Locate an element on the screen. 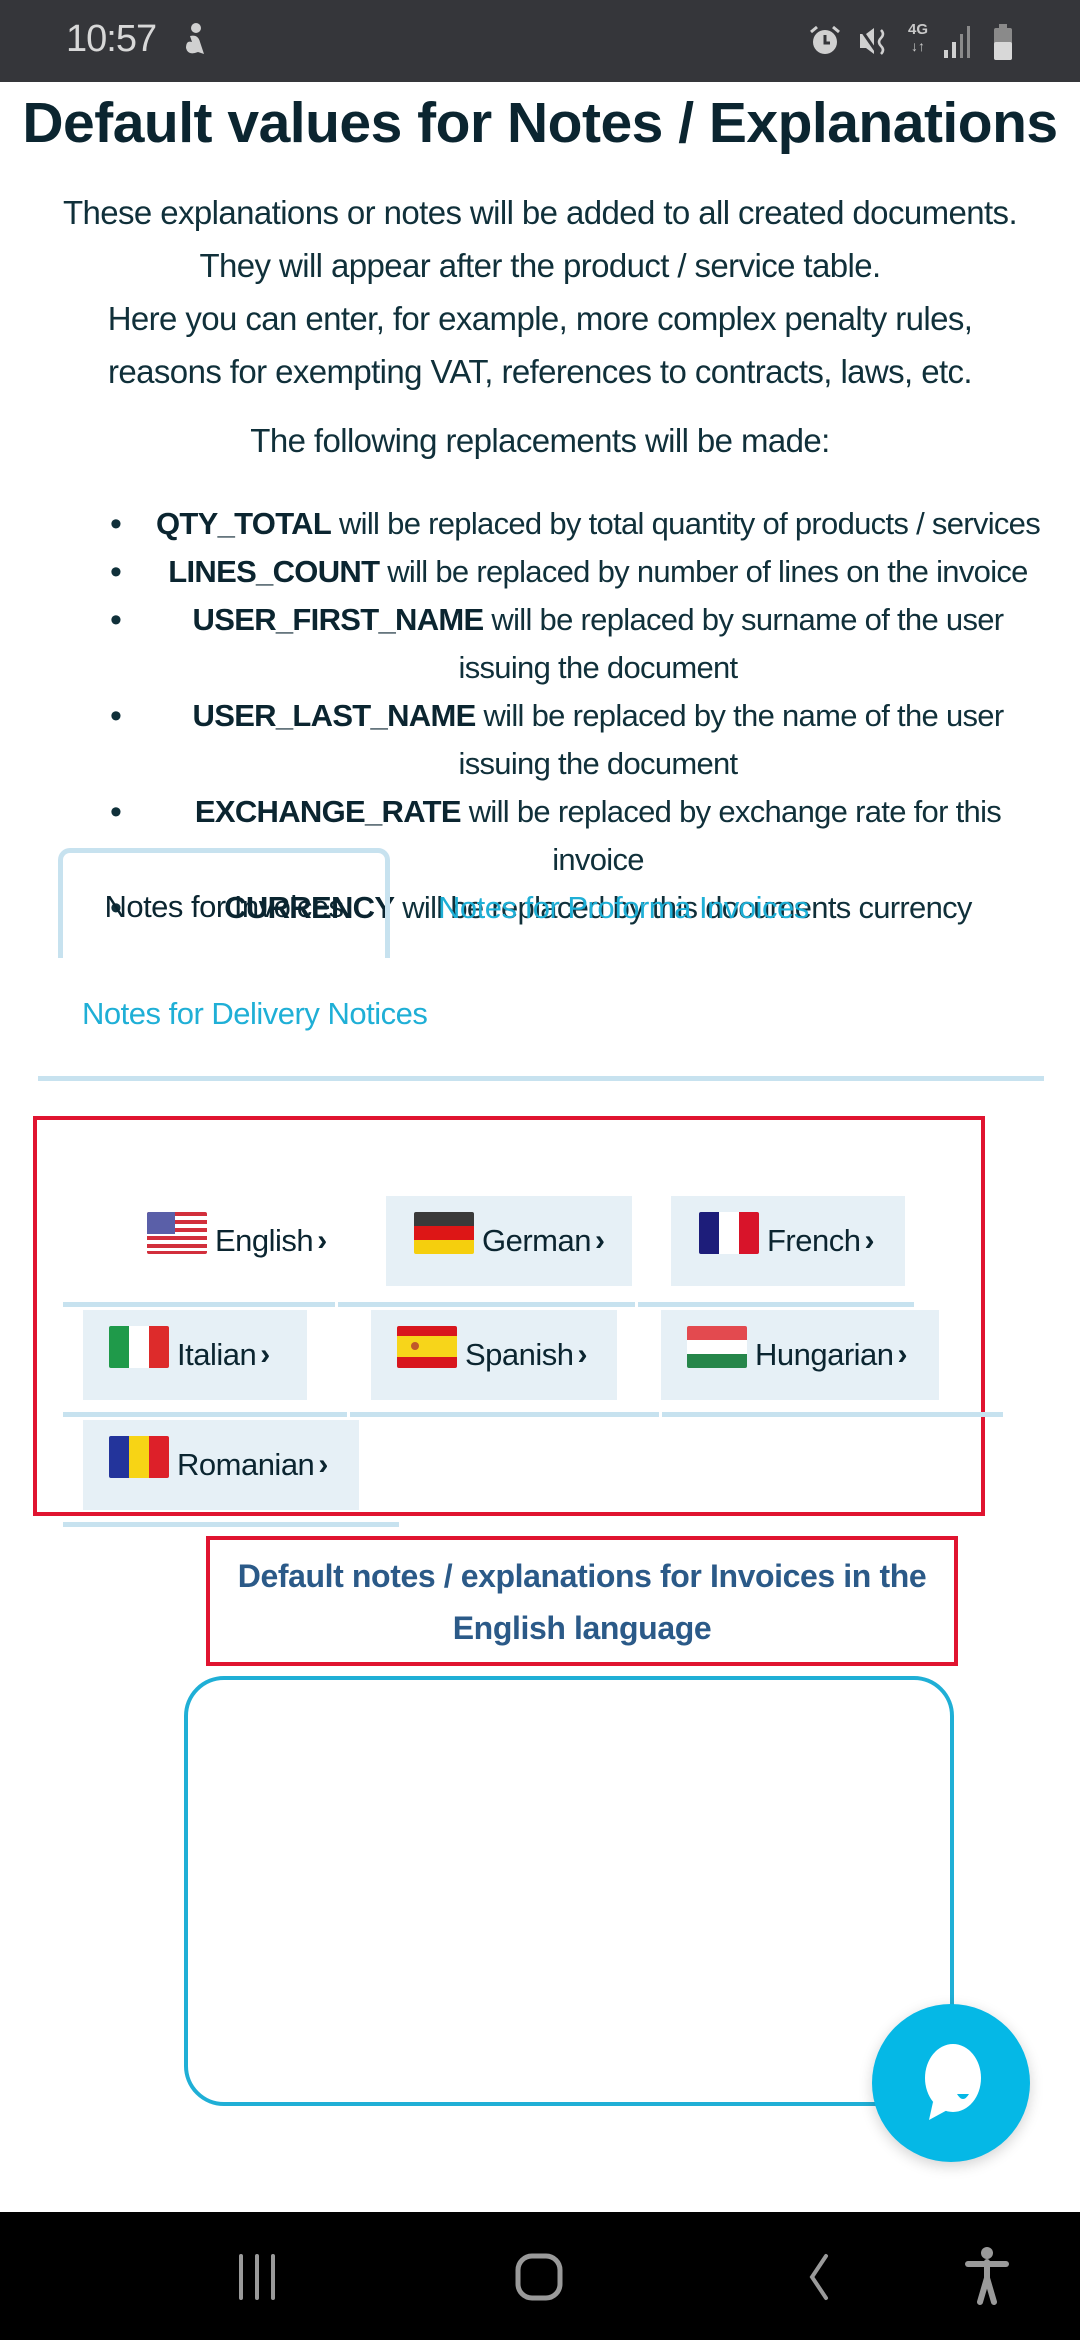  home-icon is located at coordinates (539, 2277).